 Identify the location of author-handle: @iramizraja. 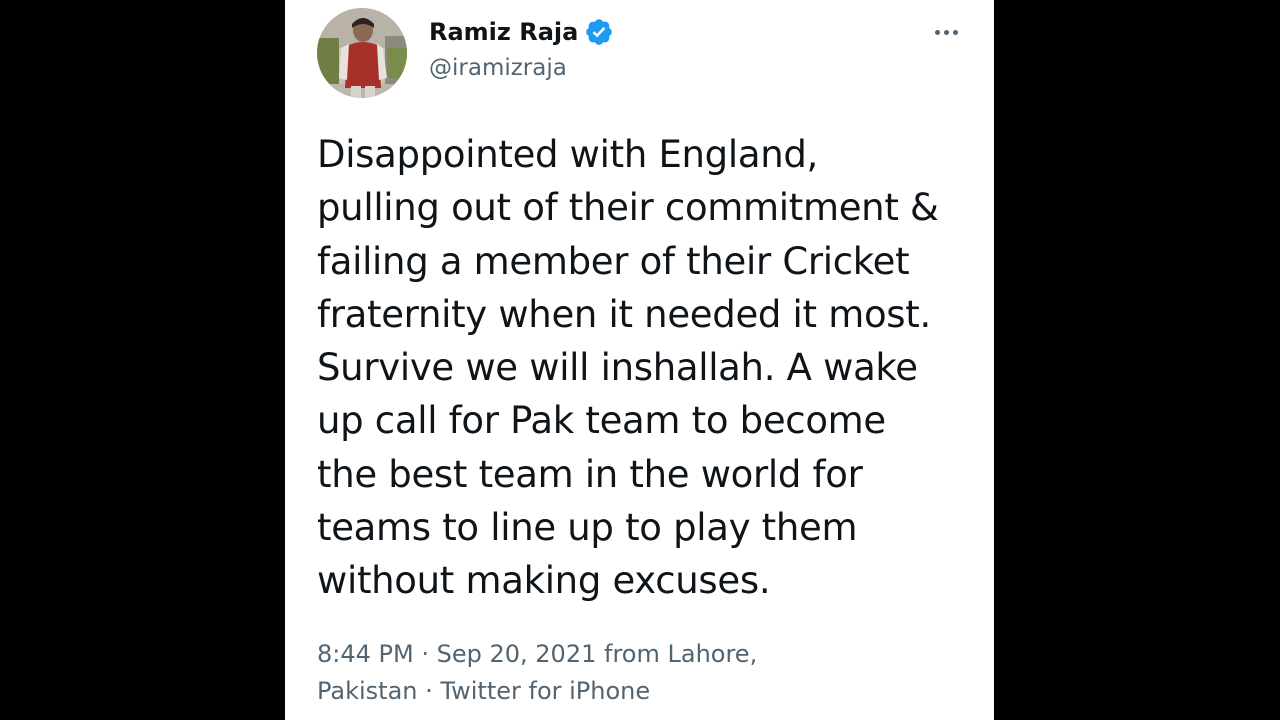
(498, 68).